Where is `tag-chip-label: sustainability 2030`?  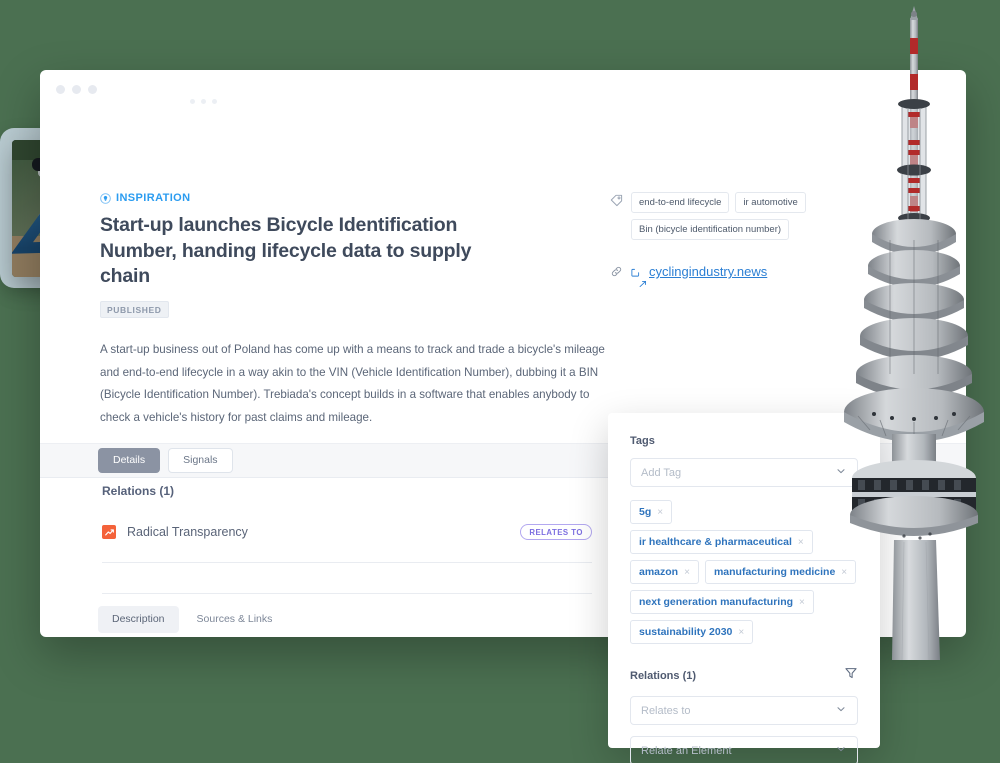
tag-chip-label: sustainability 2030 is located at coordinates (686, 632).